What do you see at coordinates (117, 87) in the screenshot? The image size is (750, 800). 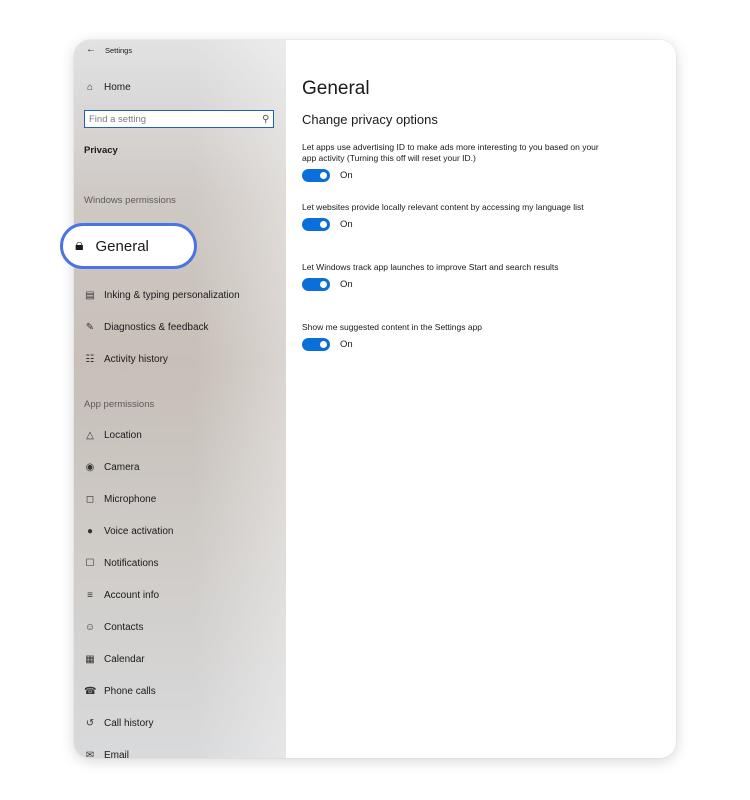 I see `sidebar-item-label: Home` at bounding box center [117, 87].